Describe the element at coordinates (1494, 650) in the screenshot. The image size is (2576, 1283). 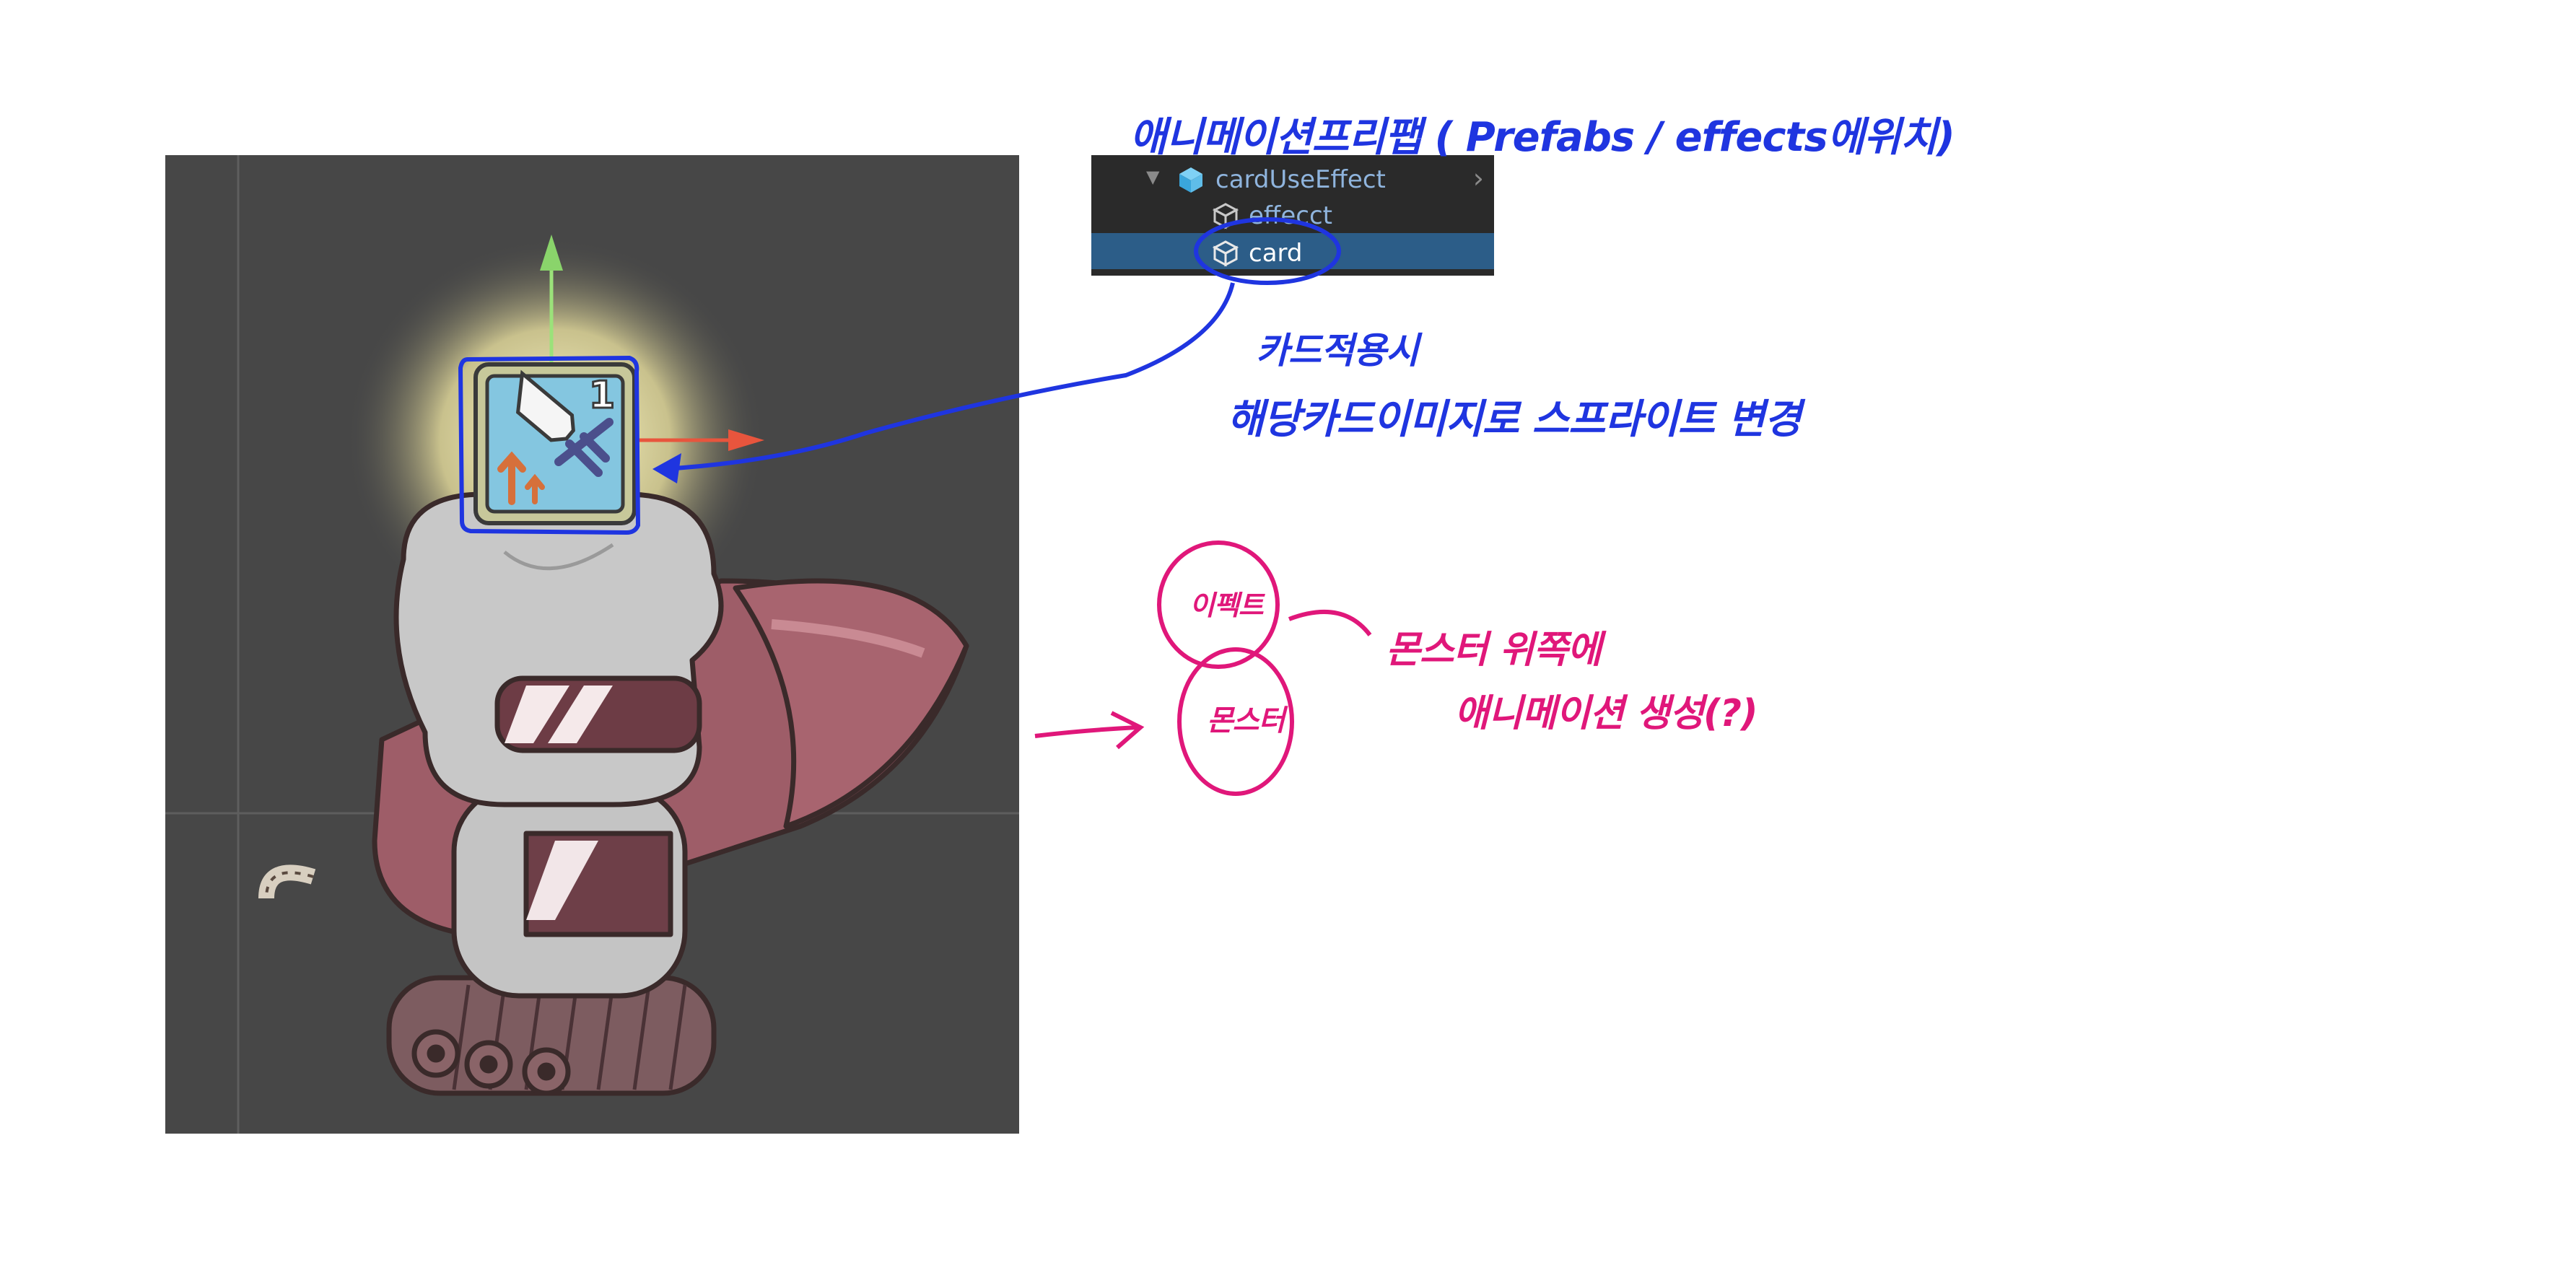
I see `annotation-monster-note-line1: 몬스터 위쪽에` at that location.